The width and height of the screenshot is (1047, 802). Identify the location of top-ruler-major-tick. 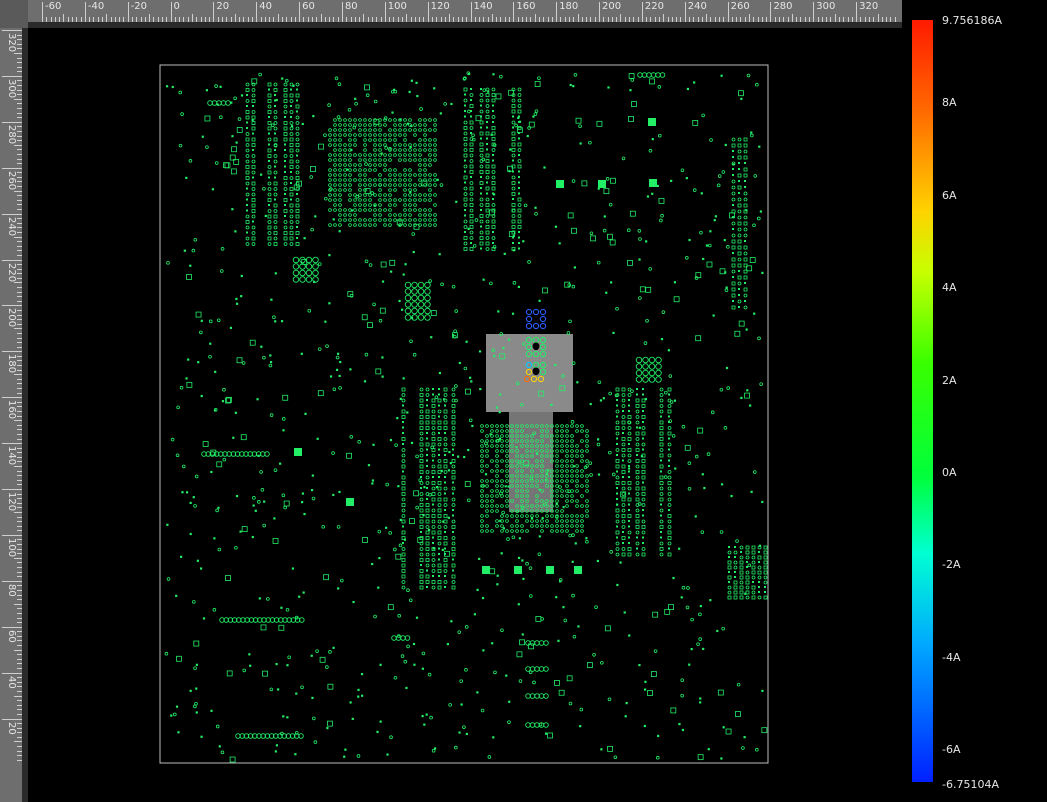
(771, 12).